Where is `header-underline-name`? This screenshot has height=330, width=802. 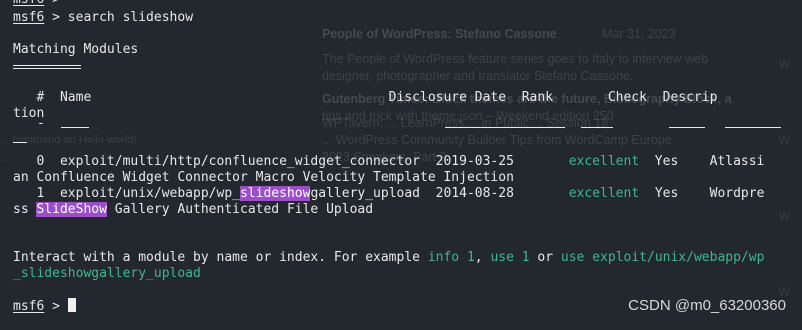
header-underline-name is located at coordinates (75, 127).